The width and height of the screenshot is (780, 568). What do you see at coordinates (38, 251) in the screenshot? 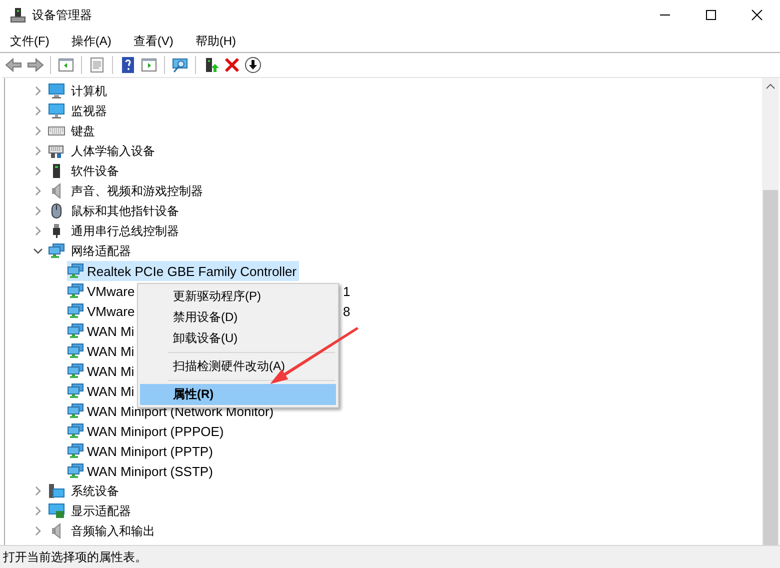
I see `collapse-chevron-icon` at bounding box center [38, 251].